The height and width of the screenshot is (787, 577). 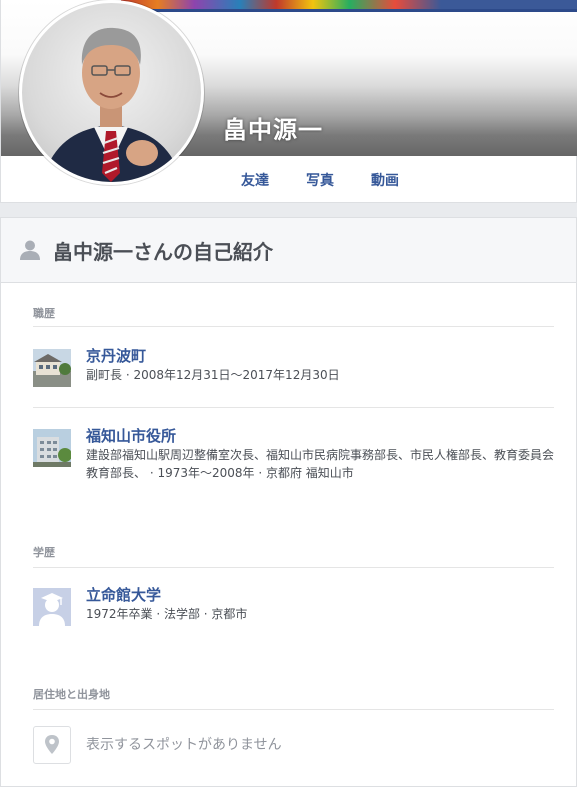 I want to click on profile-picture, so click(x=111, y=92).